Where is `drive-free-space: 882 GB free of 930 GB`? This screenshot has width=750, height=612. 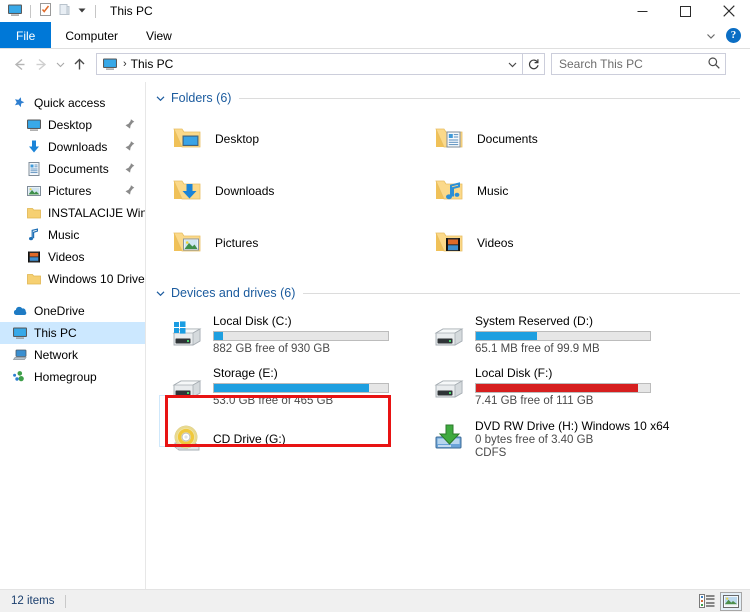 drive-free-space: 882 GB free of 930 GB is located at coordinates (271, 349).